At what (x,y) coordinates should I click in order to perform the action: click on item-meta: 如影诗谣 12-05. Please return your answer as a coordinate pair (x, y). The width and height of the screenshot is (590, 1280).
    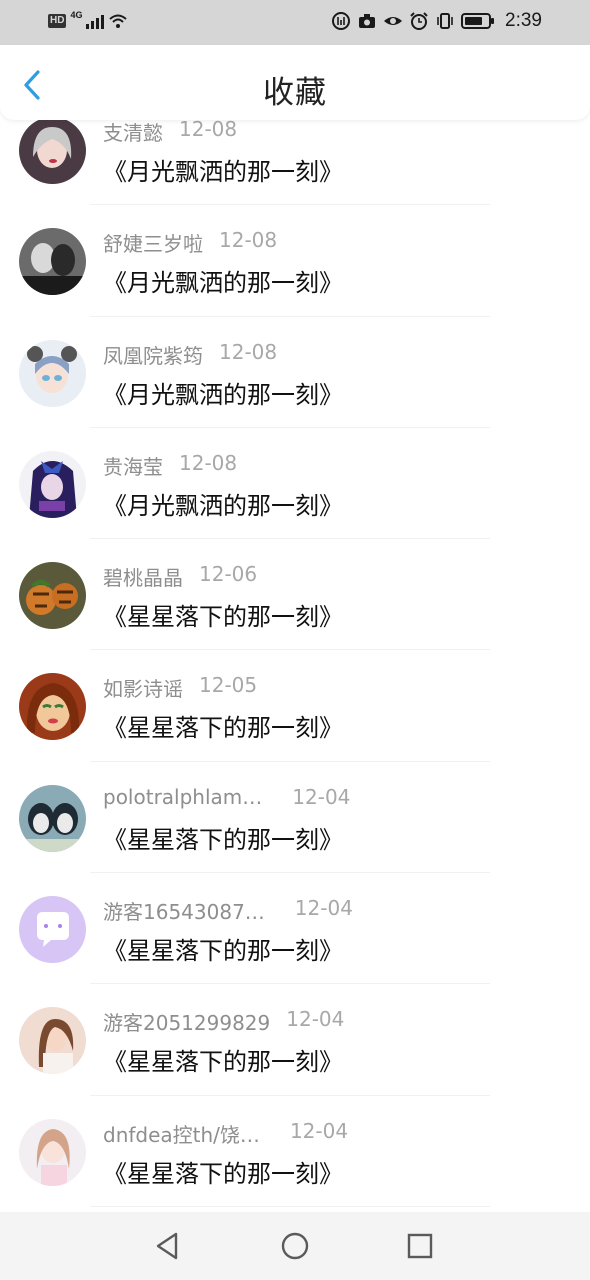
    Looking at the image, I should click on (180, 687).